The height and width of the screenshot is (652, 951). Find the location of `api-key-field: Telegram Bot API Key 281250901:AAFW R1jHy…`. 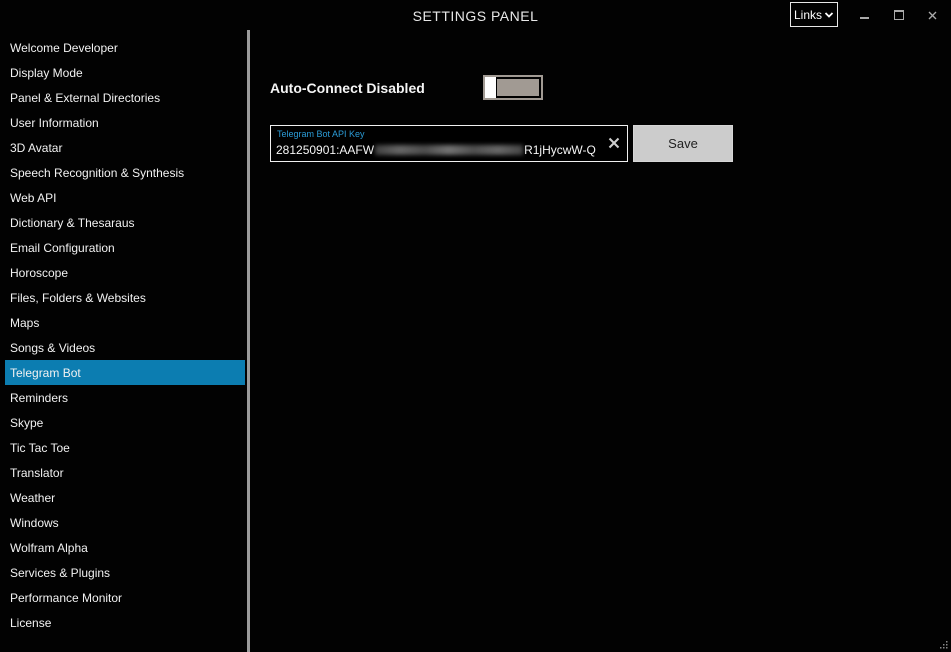

api-key-field: Telegram Bot API Key 281250901:AAFW R1jHy… is located at coordinates (449, 143).